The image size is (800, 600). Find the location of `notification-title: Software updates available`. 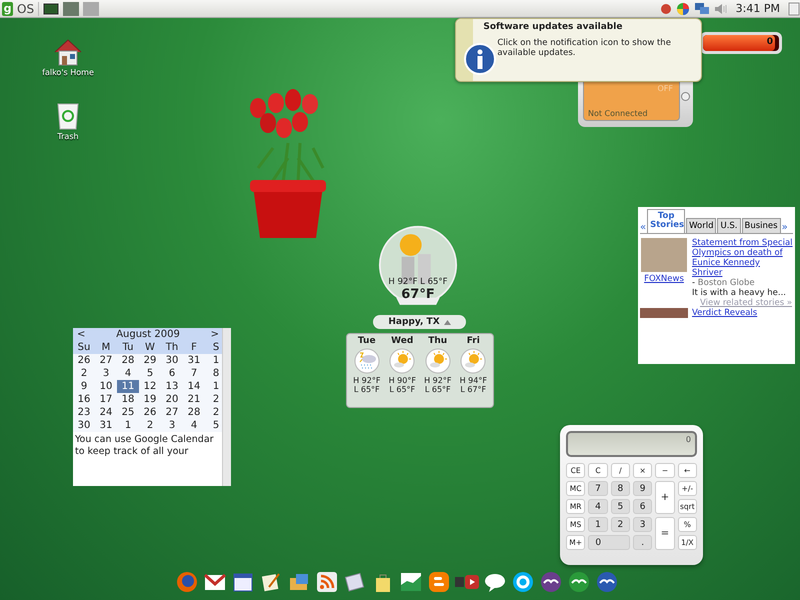

notification-title: Software updates available is located at coordinates (553, 27).